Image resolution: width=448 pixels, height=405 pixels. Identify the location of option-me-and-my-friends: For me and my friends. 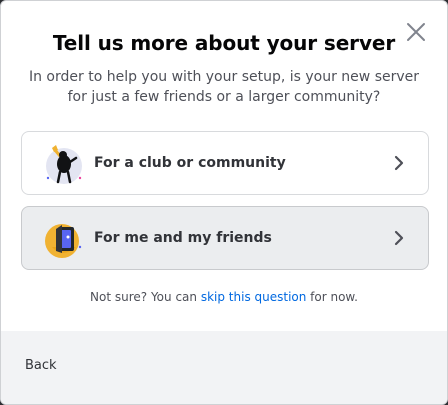
(225, 238).